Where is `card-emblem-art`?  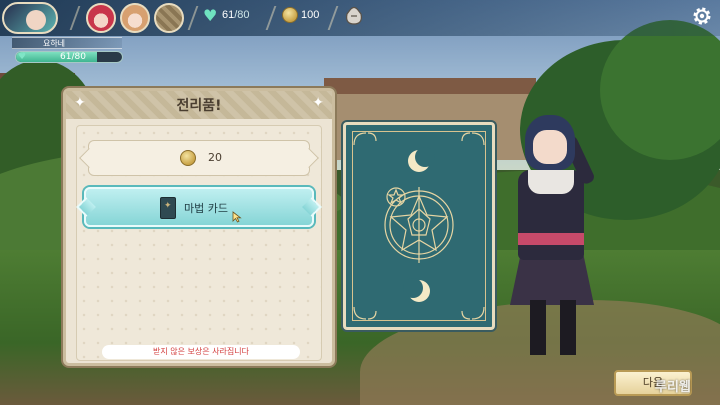
card-emblem-art is located at coordinates (419, 226).